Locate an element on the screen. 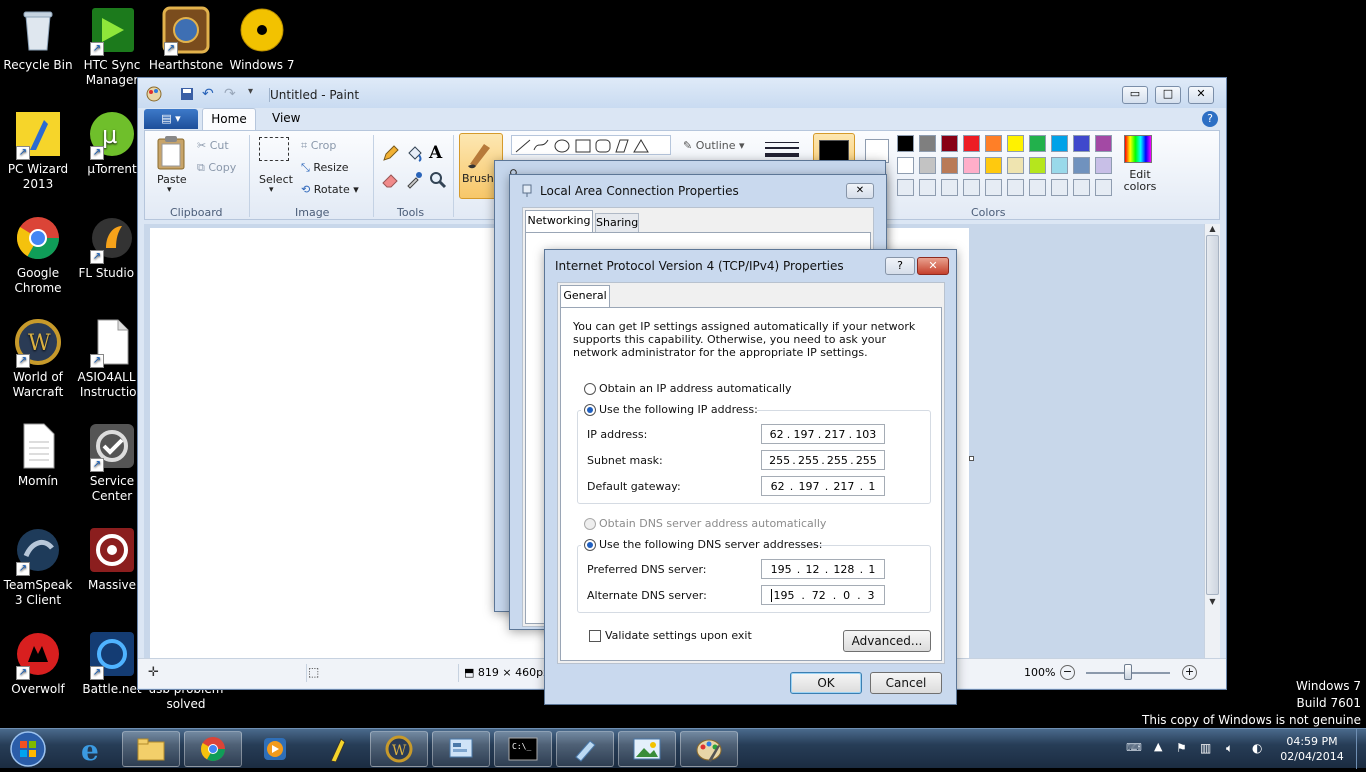  save-icon is located at coordinates (187, 94).